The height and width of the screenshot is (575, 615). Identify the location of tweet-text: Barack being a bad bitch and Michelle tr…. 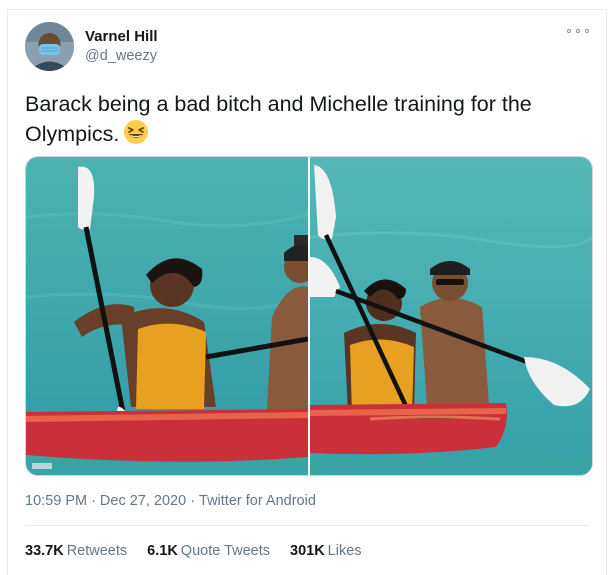
(310, 121).